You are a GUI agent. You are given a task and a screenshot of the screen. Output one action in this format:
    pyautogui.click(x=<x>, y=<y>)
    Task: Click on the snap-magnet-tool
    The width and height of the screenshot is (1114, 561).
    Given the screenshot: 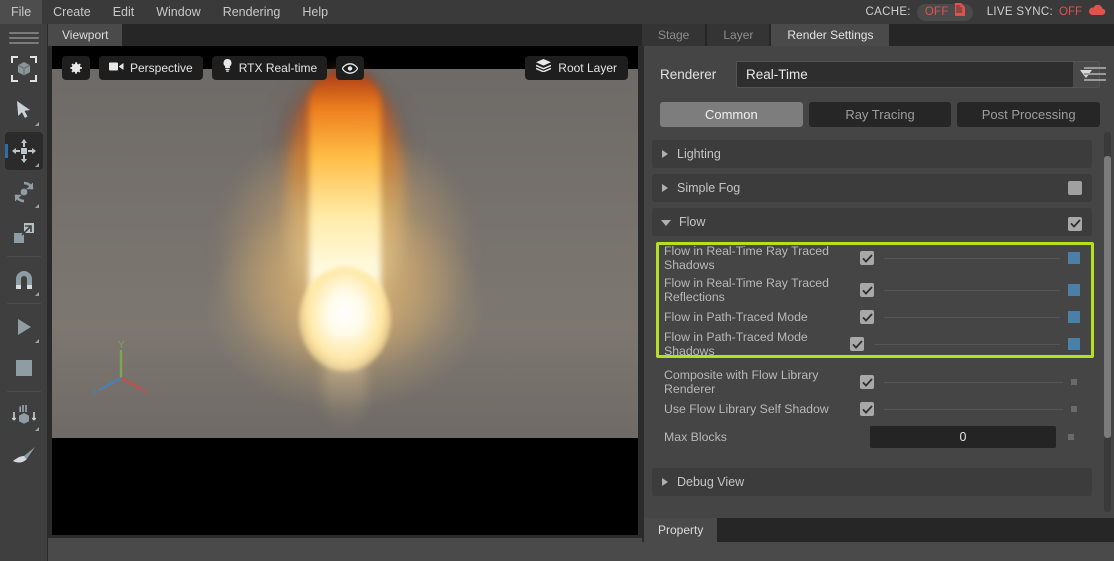 What is the action you would take?
    pyautogui.click(x=24, y=280)
    